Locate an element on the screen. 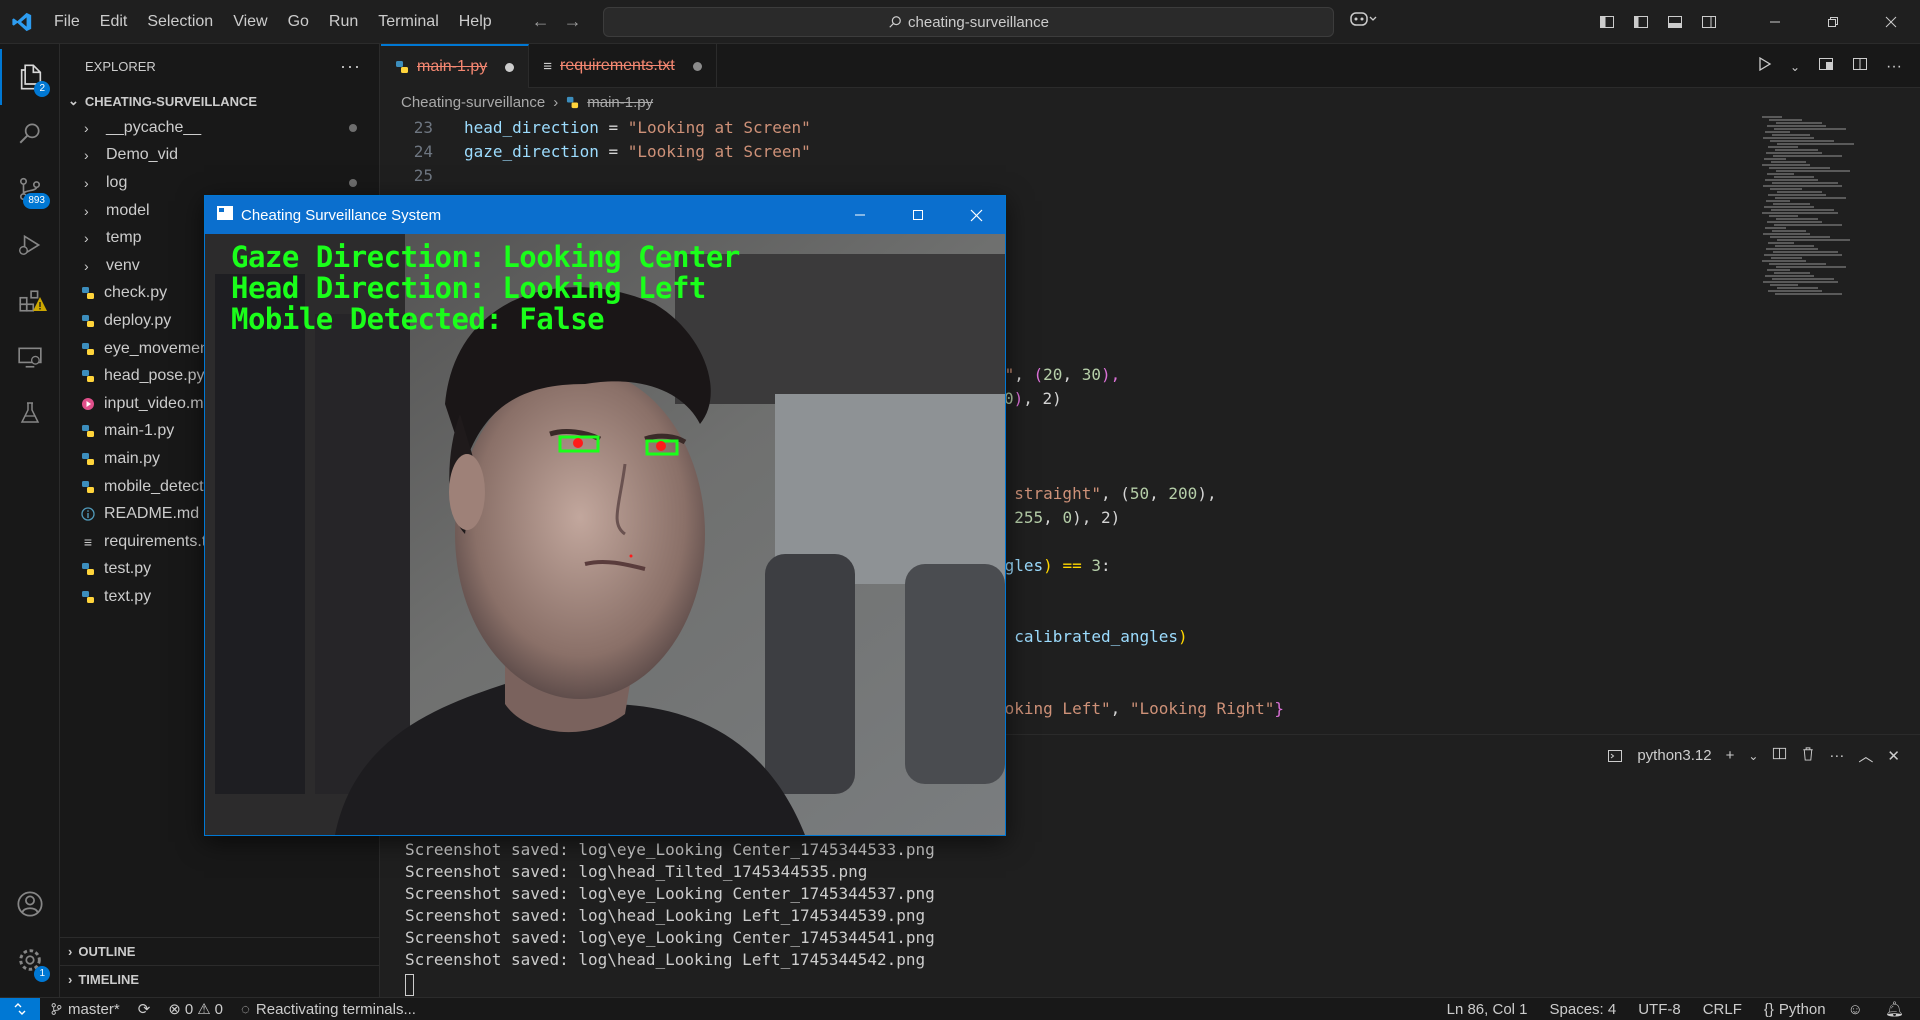  accounts-icon is located at coordinates (30, 904).